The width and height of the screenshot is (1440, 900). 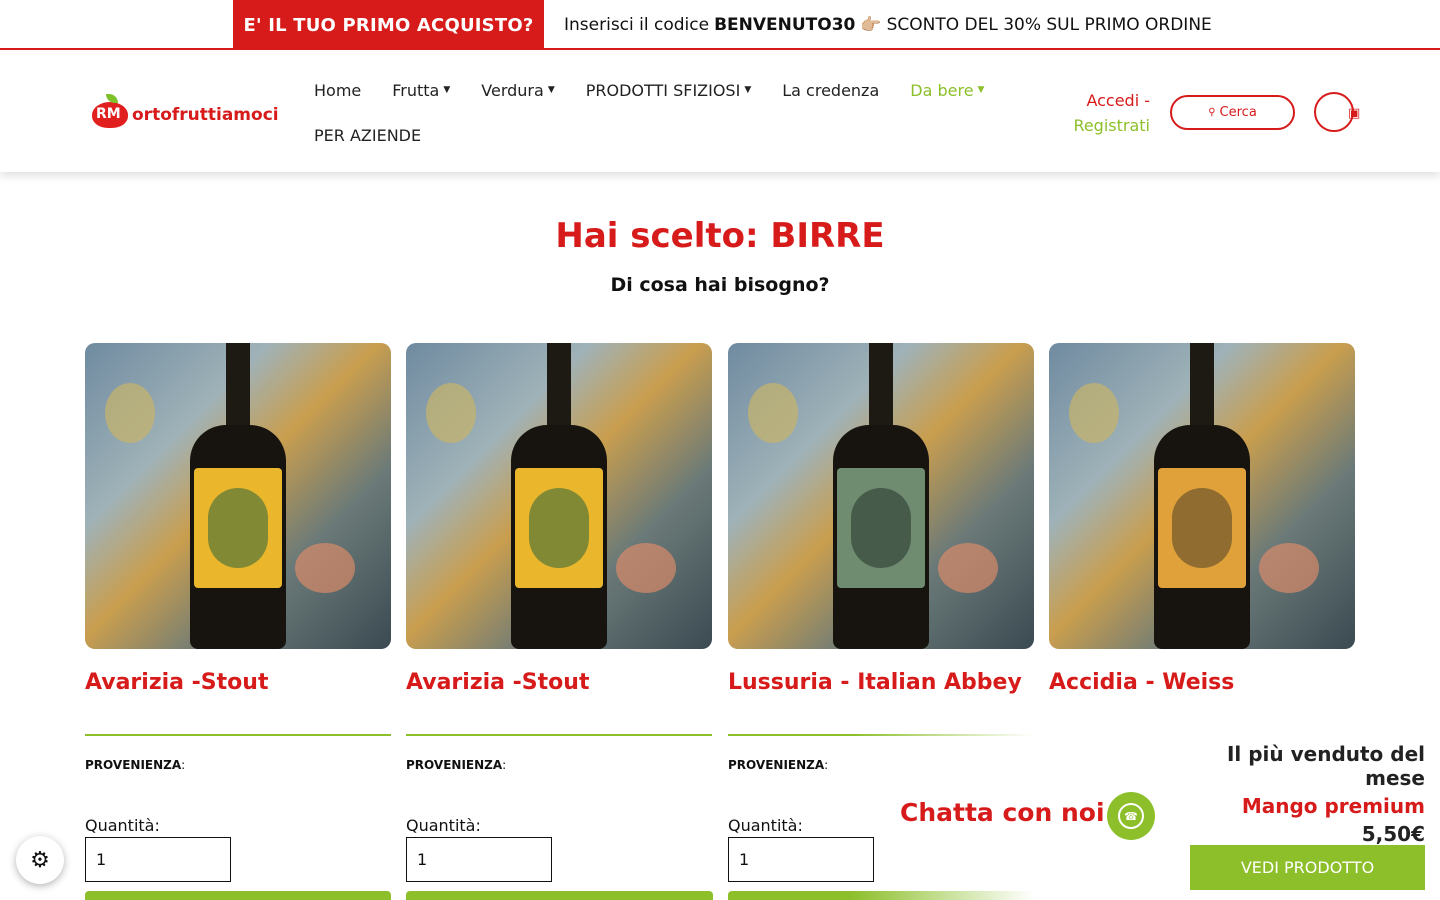 I want to click on nav-item-home: Home, so click(x=337, y=90).